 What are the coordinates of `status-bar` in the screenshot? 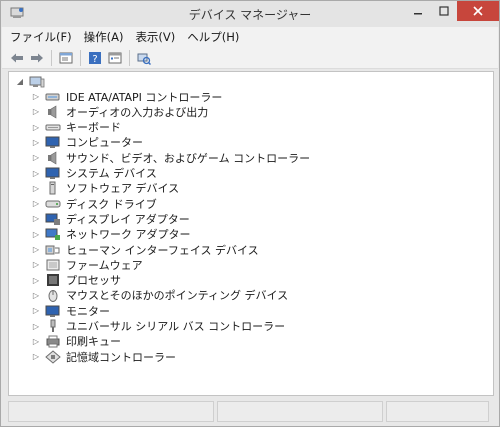 It's located at (251, 411).